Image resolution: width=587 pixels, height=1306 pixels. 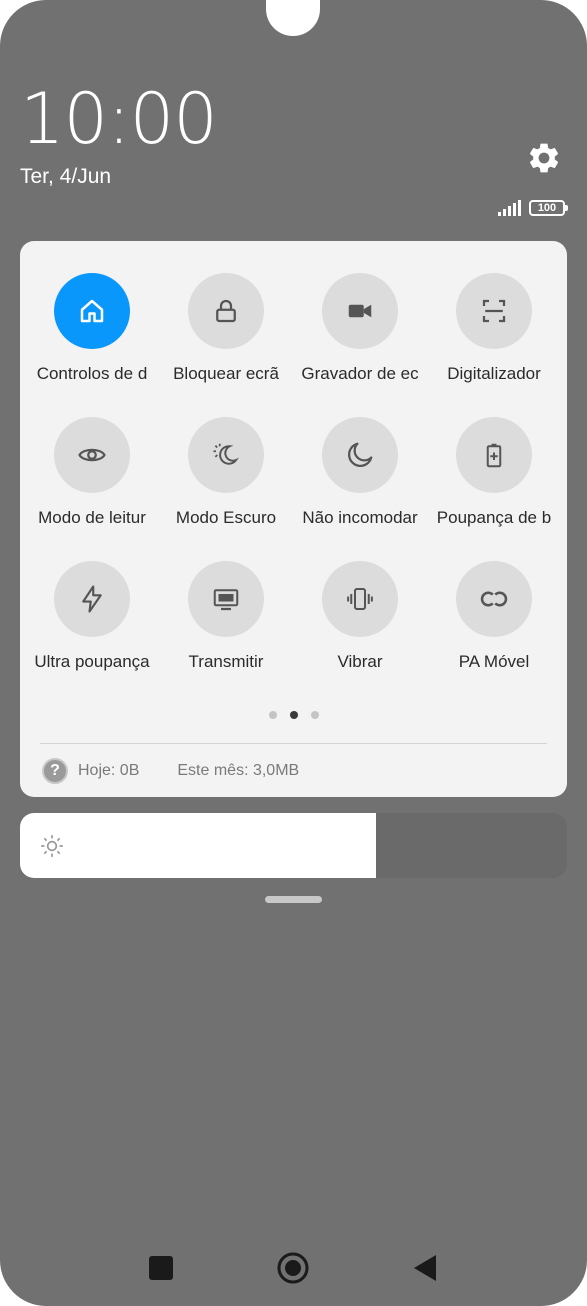 I want to click on brightness-fill, so click(x=198, y=845).